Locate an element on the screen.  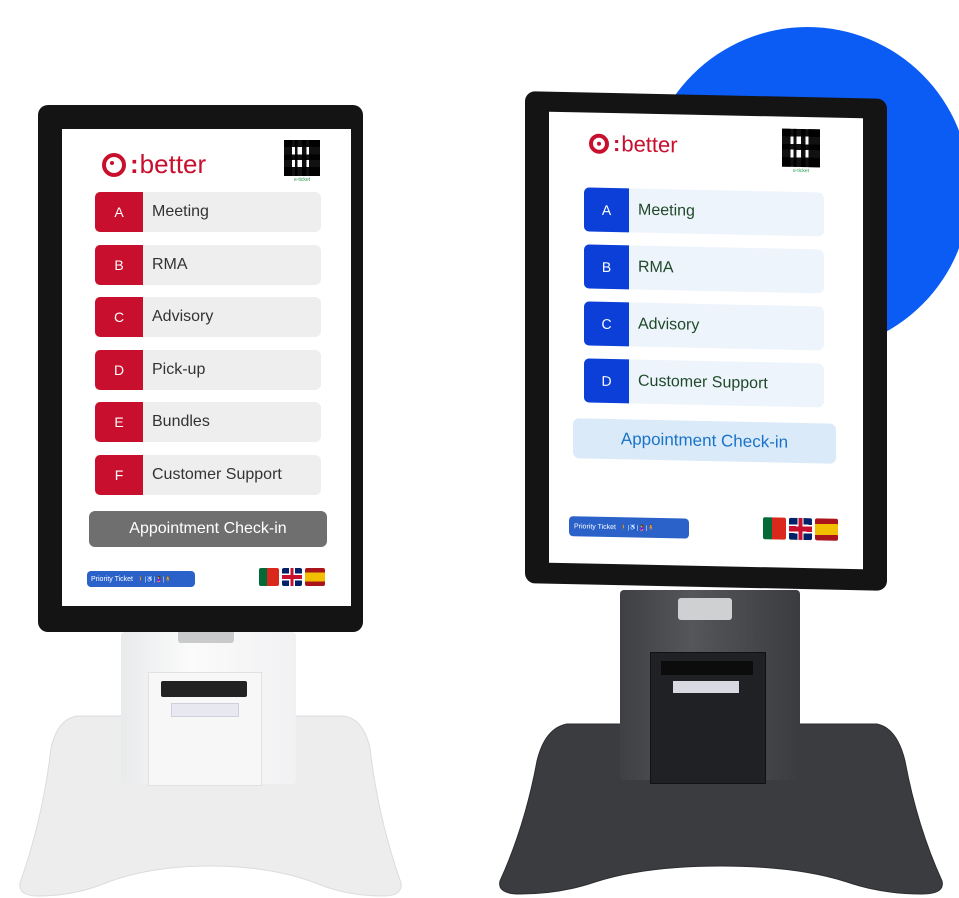
service-name: Bundles is located at coordinates (181, 421).